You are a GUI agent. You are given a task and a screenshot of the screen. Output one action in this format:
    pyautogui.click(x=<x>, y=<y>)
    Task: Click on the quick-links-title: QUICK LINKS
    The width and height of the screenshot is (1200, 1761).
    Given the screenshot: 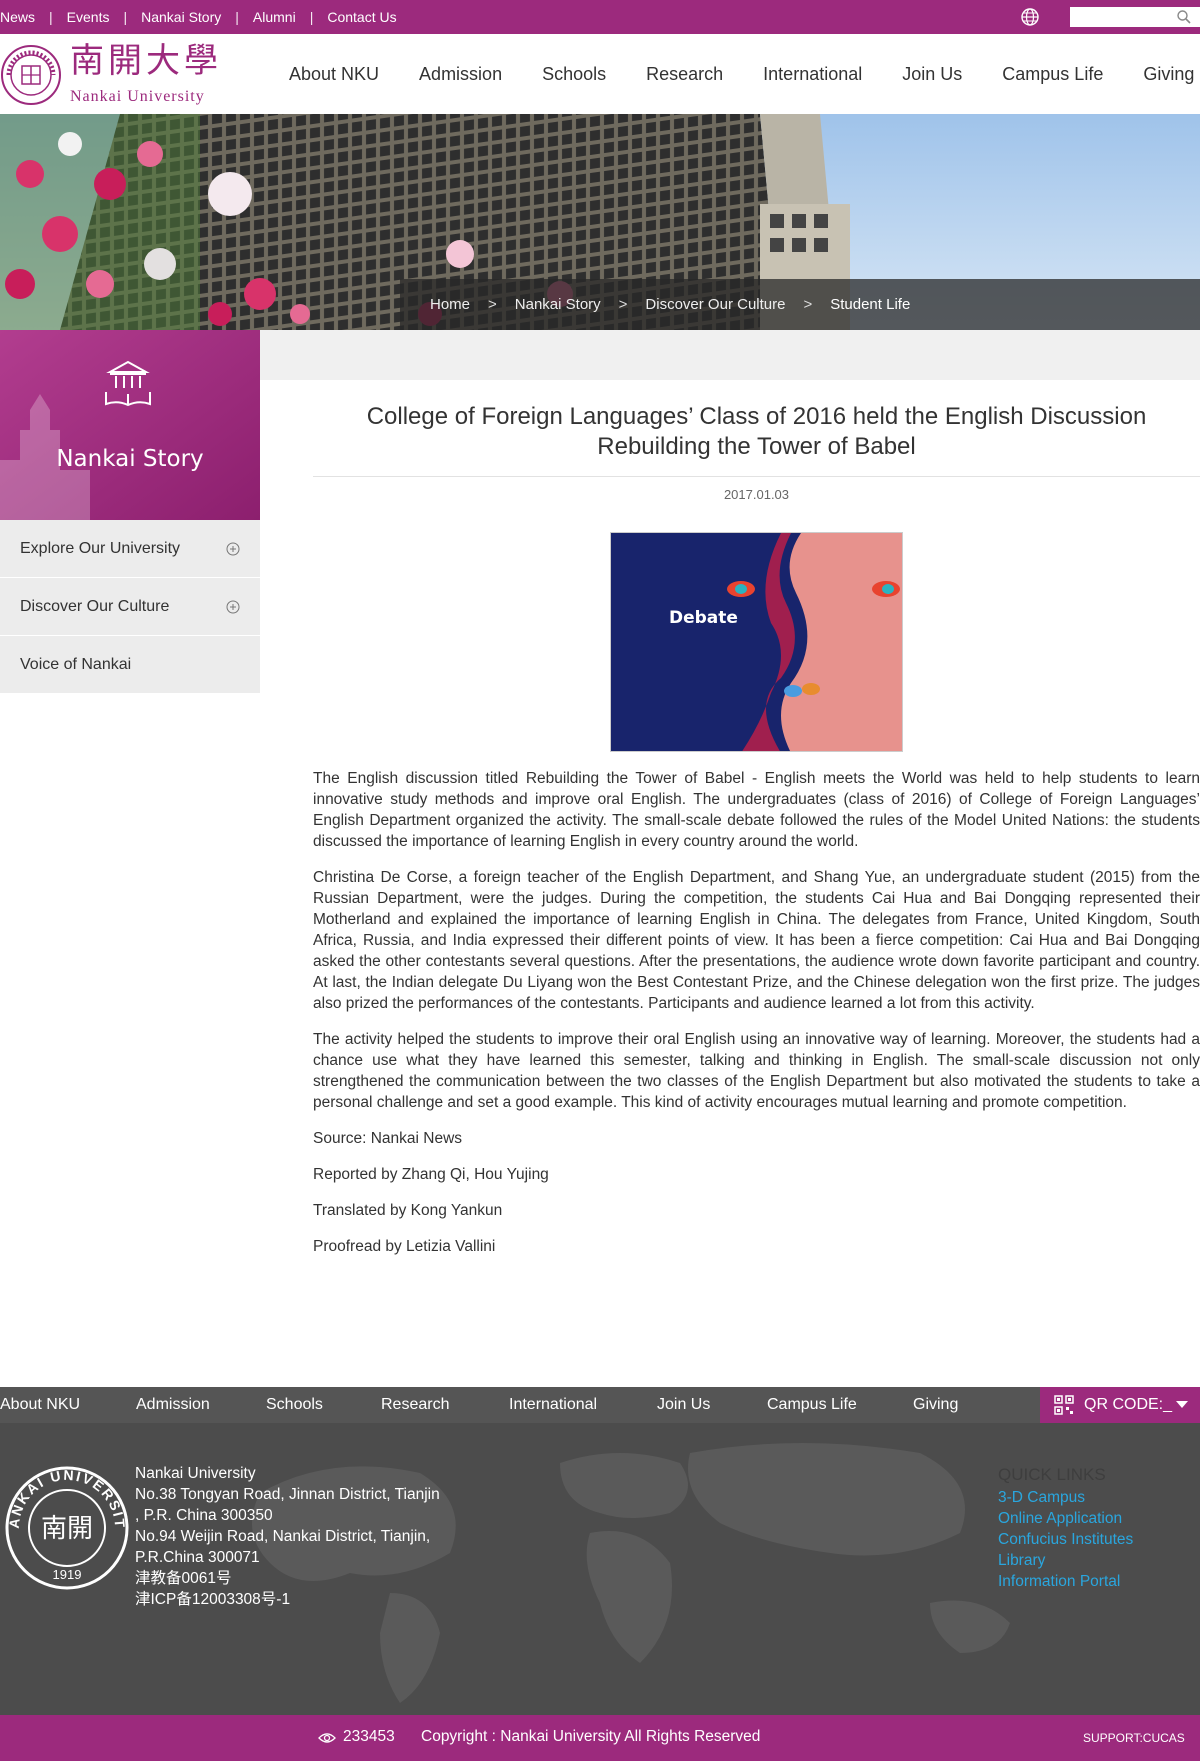 What is the action you would take?
    pyautogui.click(x=1052, y=1474)
    